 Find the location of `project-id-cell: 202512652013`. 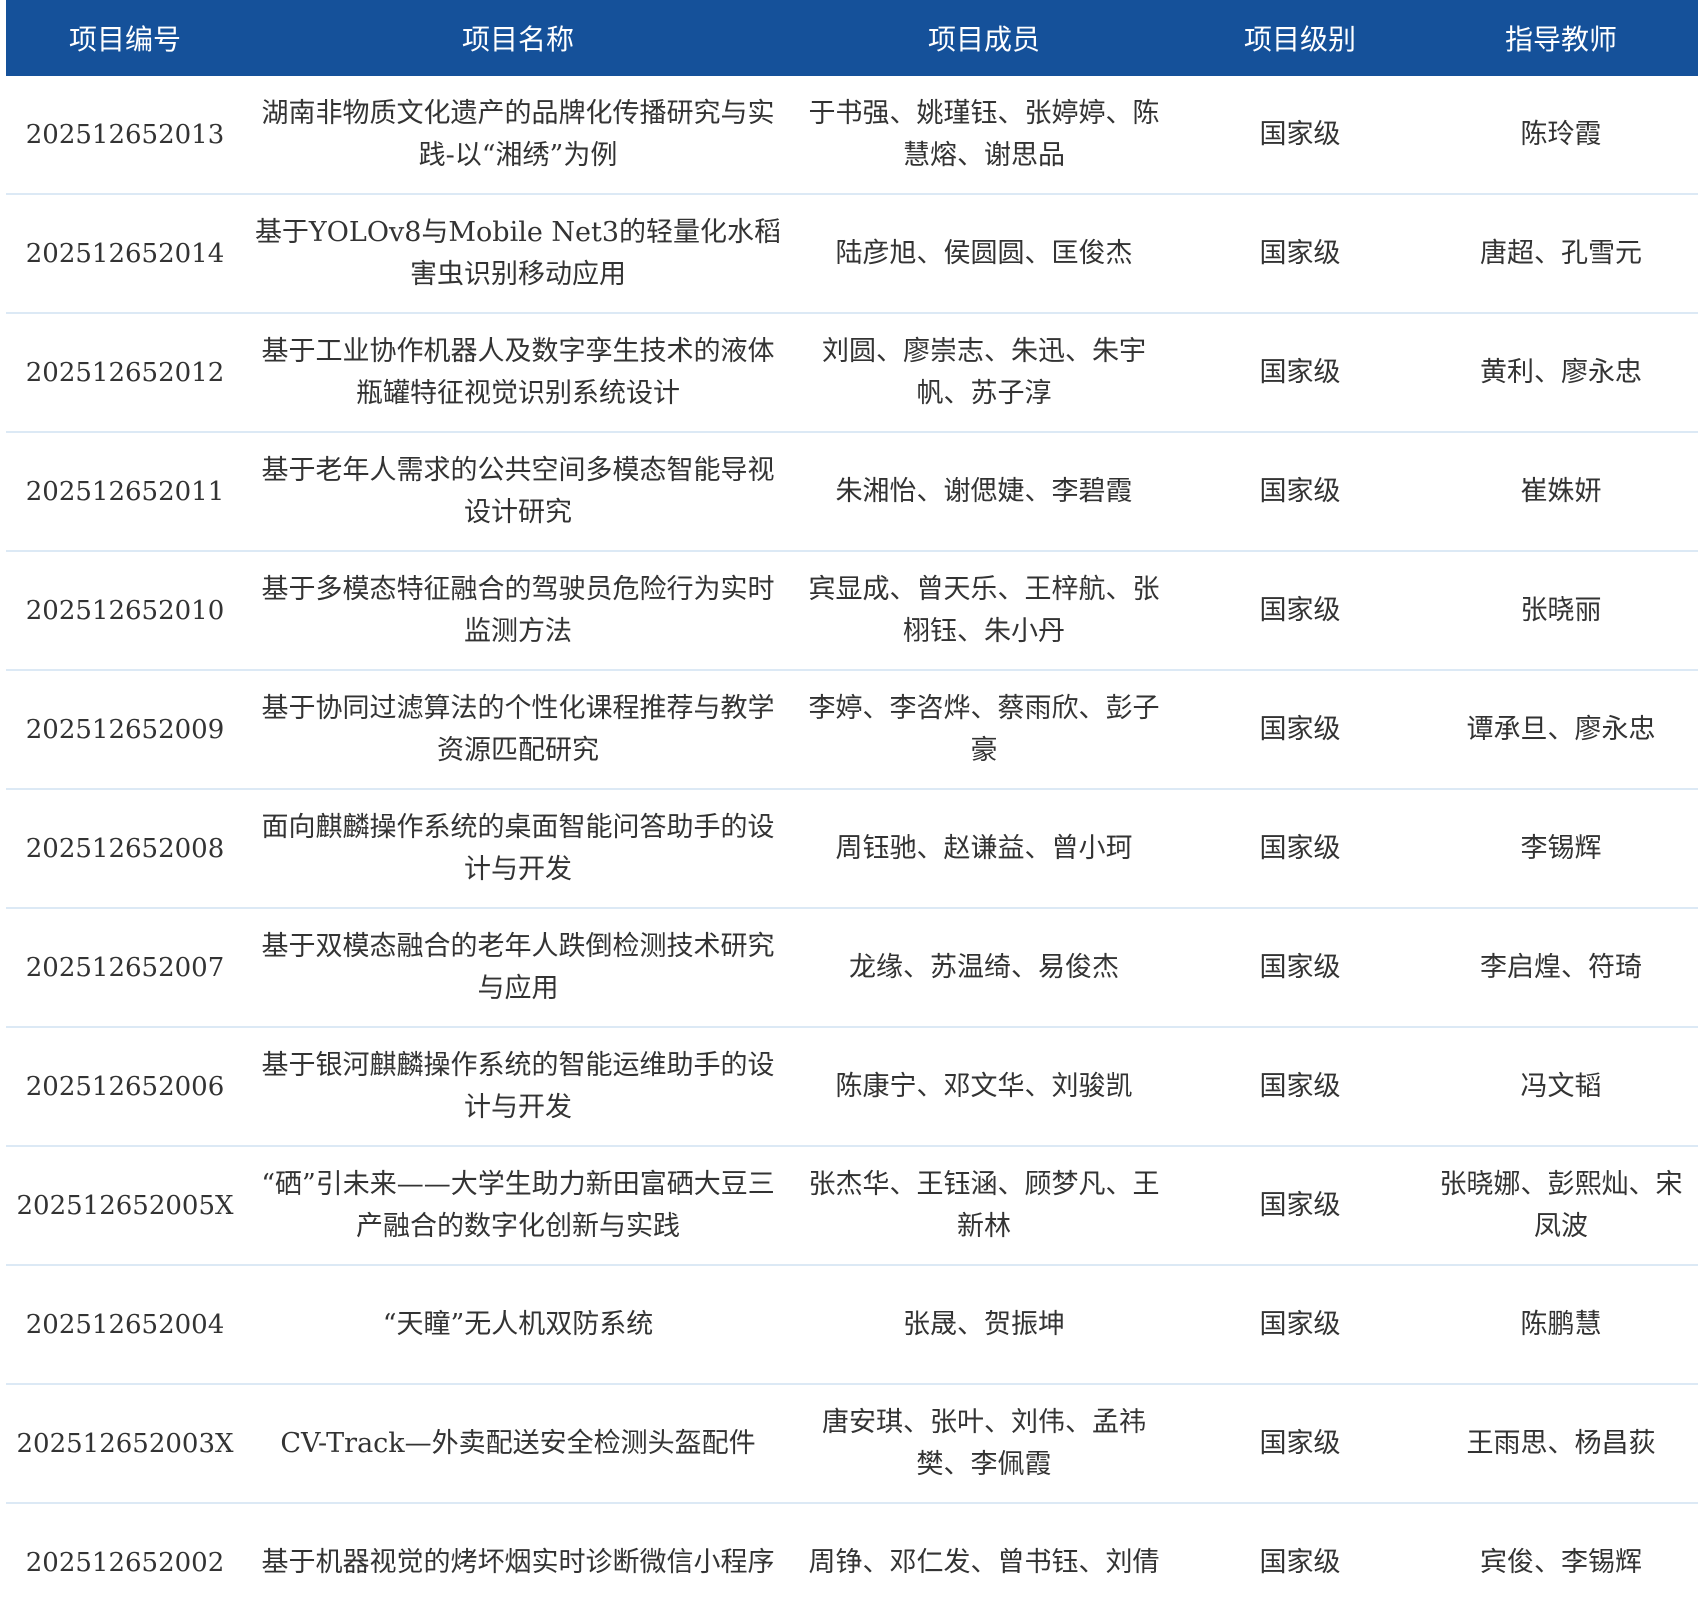

project-id-cell: 202512652013 is located at coordinates (125, 135).